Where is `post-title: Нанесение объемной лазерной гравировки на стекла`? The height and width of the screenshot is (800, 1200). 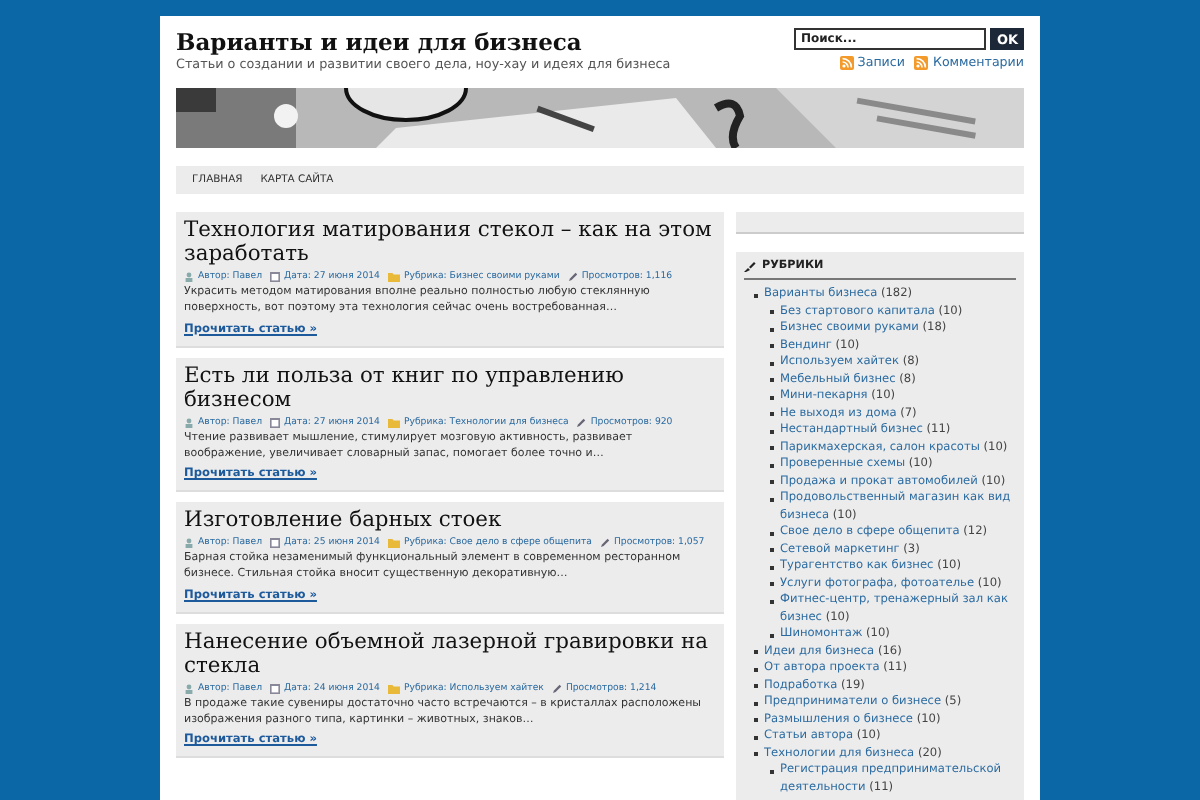 post-title: Нанесение объемной лазерной гравировки на стекла is located at coordinates (450, 653).